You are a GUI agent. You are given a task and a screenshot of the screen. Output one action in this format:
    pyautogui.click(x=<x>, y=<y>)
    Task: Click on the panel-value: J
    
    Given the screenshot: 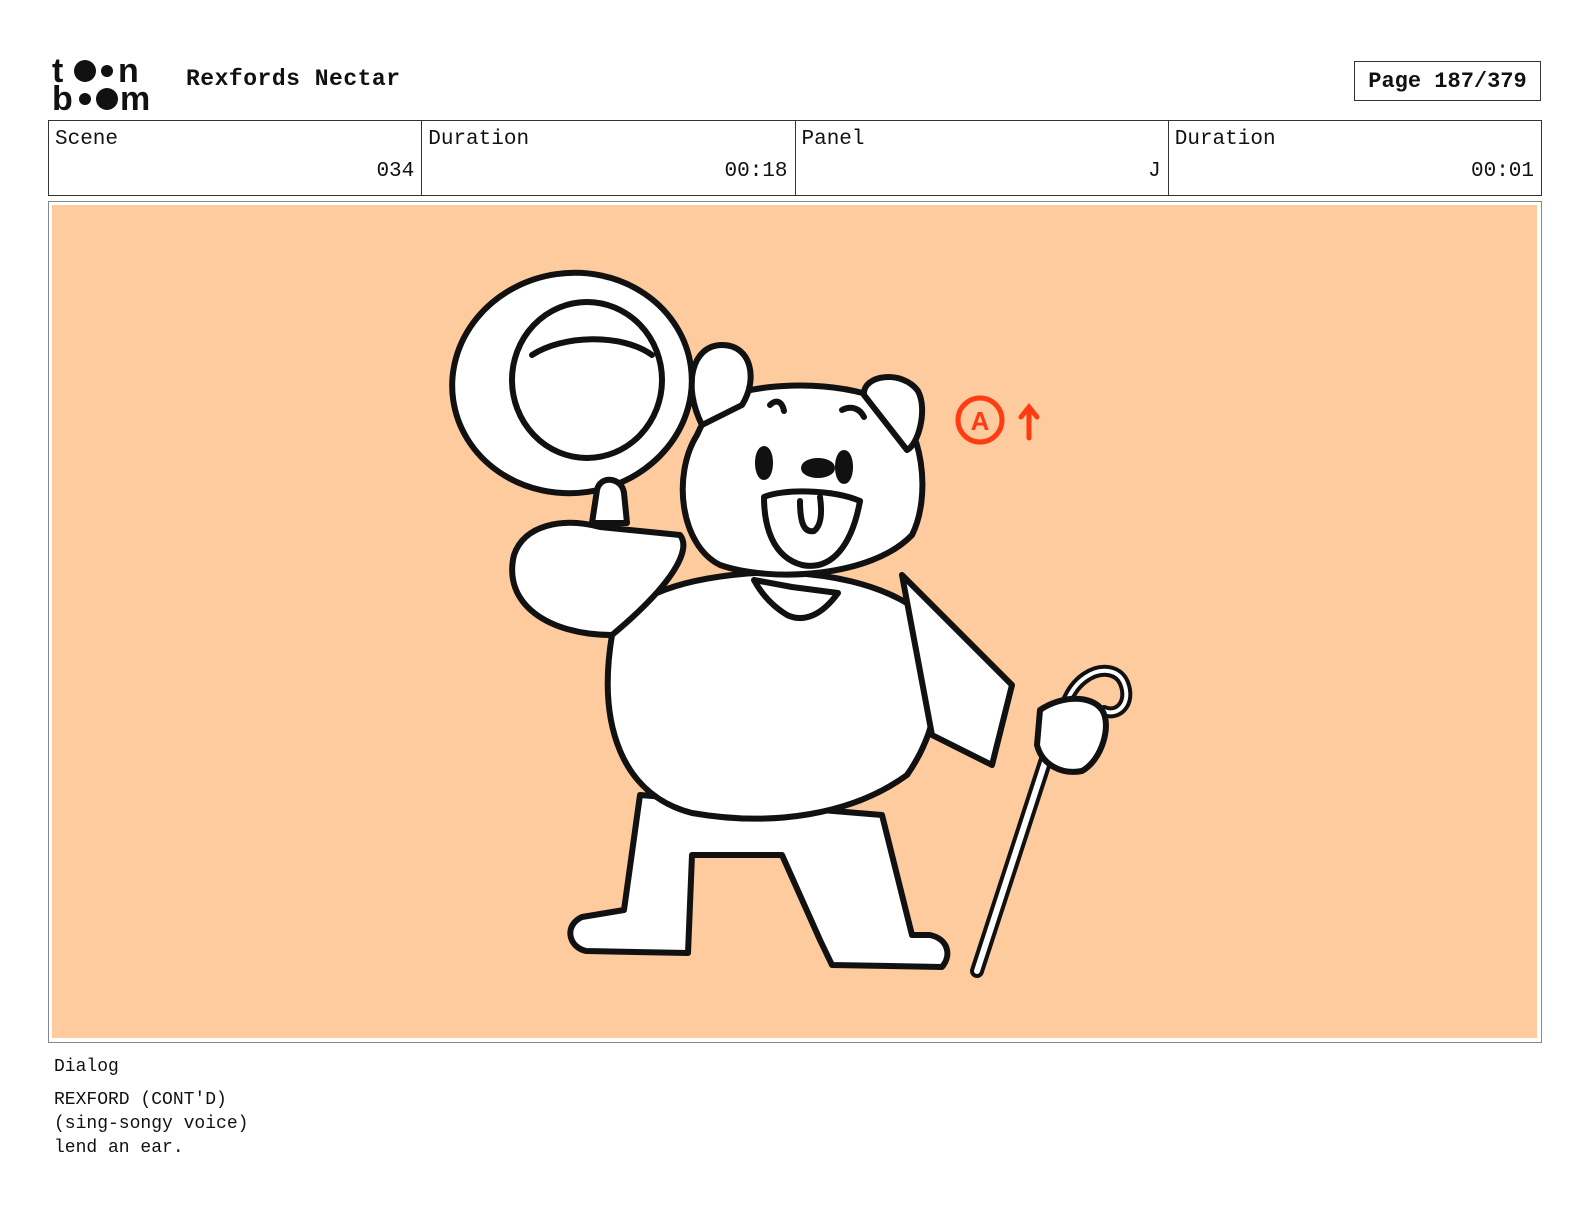 What is the action you would take?
    pyautogui.click(x=1154, y=171)
    